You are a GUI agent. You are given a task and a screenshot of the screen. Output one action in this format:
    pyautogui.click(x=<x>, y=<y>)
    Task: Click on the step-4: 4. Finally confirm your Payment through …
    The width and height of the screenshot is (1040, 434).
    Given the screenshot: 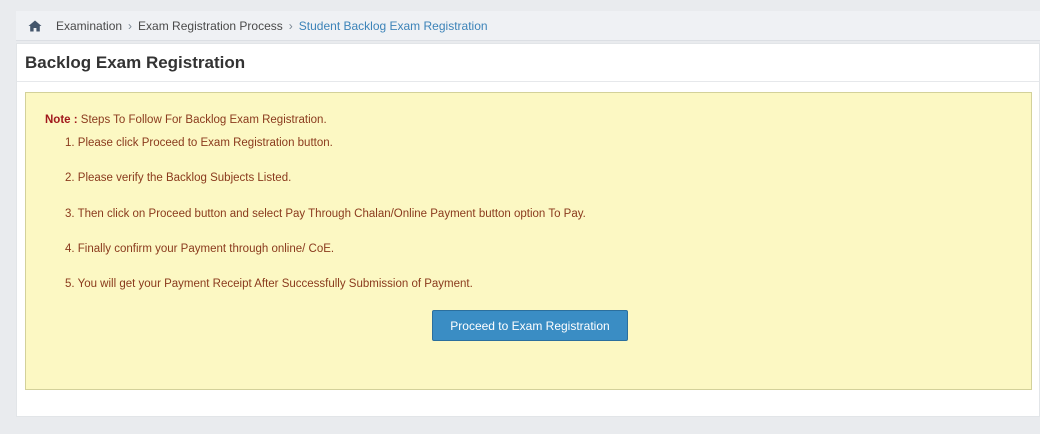 What is the action you would take?
    pyautogui.click(x=200, y=249)
    